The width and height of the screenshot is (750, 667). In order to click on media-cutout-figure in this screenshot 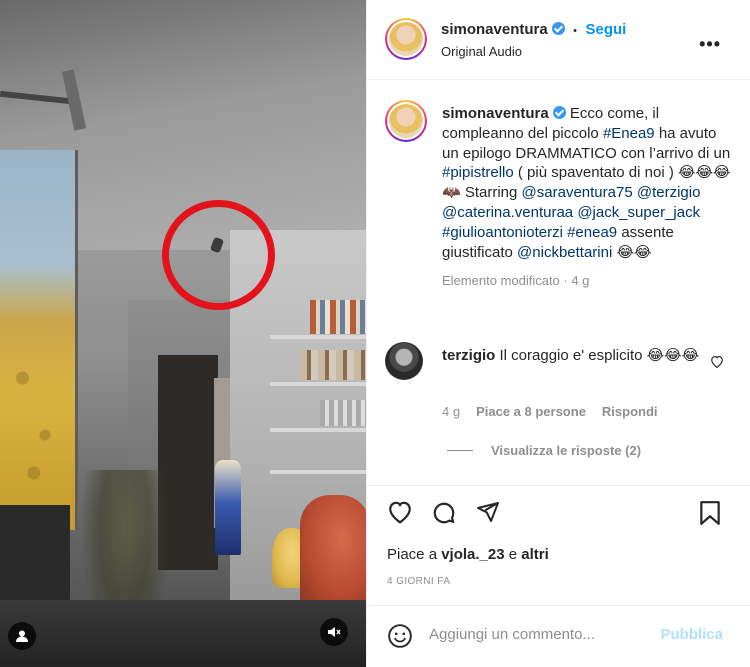, I will do `click(228, 507)`.